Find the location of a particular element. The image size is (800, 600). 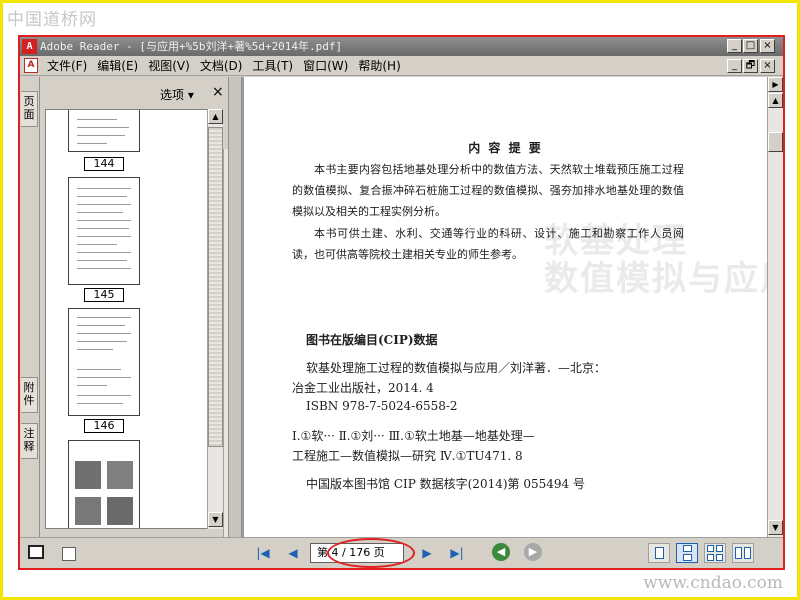

watermark-top: 中国道桥网 is located at coordinates (52, 20).